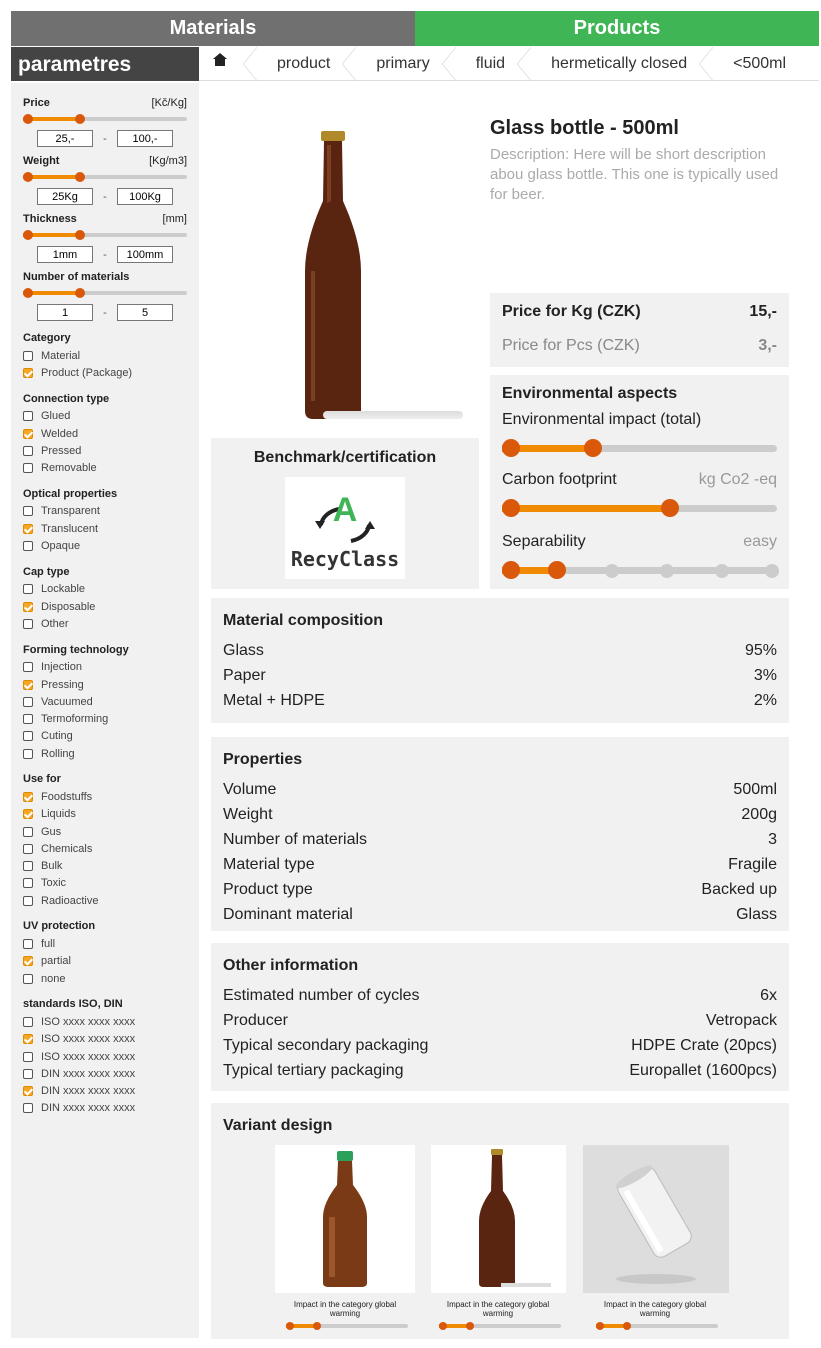  What do you see at coordinates (415, 63) in the screenshot?
I see `breadcrumb-item: primary` at bounding box center [415, 63].